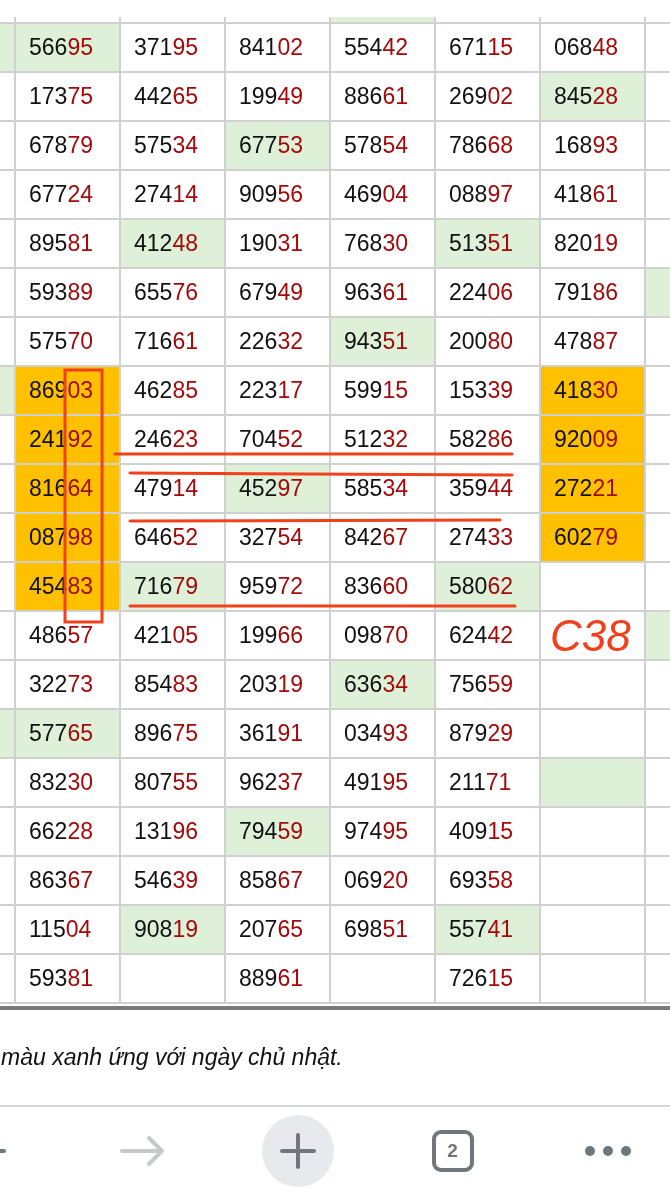 This screenshot has height=1194, width=670. I want to click on more-icon, so click(607, 1150).